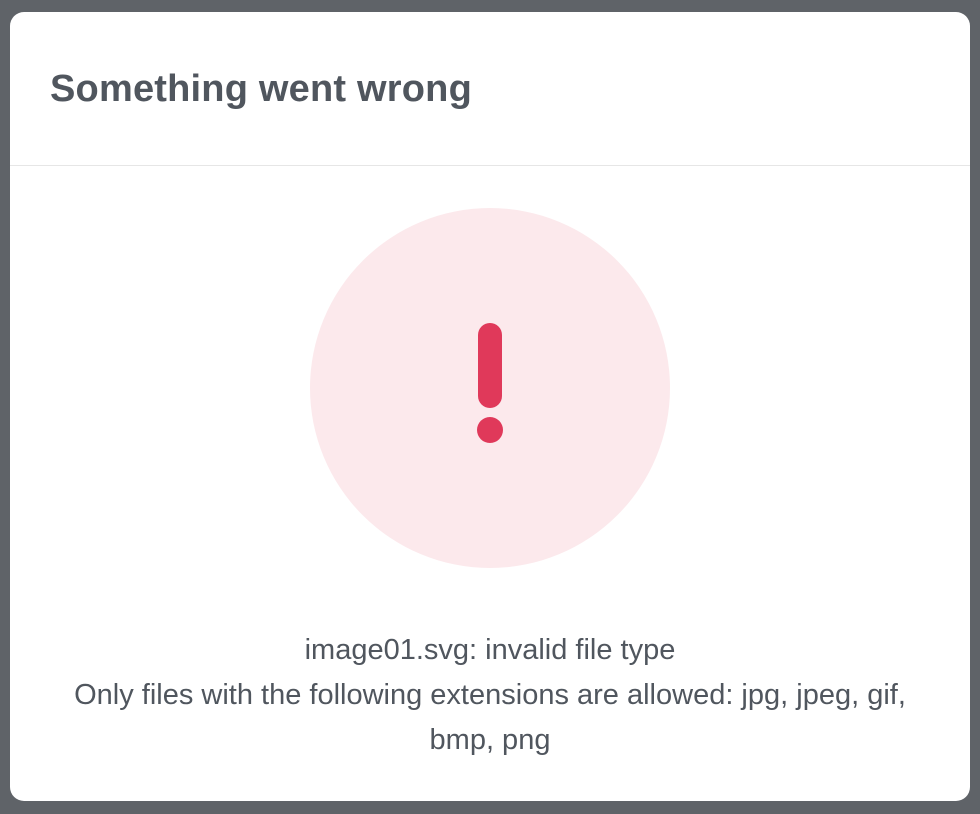 Image resolution: width=980 pixels, height=814 pixels. What do you see at coordinates (261, 89) in the screenshot?
I see `dialog-title: Something went wrong` at bounding box center [261, 89].